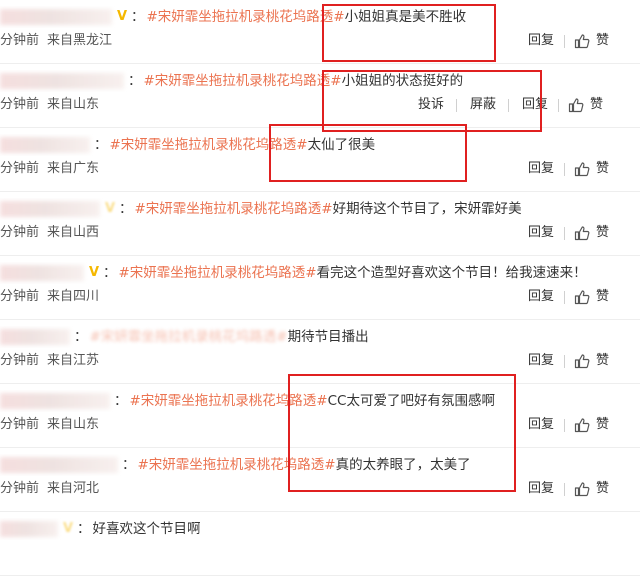  What do you see at coordinates (341, 145) in the screenshot?
I see `comment-text: 太仙了很美` at bounding box center [341, 145].